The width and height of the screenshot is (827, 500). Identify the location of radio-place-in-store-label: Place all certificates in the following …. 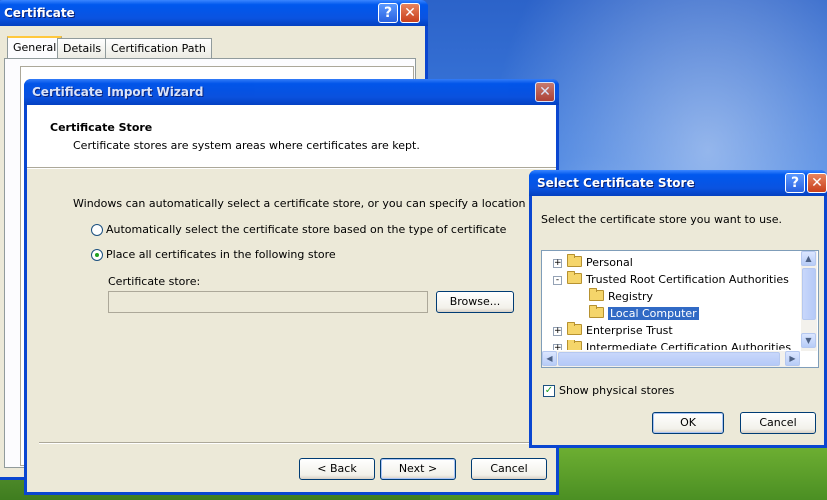
(221, 254).